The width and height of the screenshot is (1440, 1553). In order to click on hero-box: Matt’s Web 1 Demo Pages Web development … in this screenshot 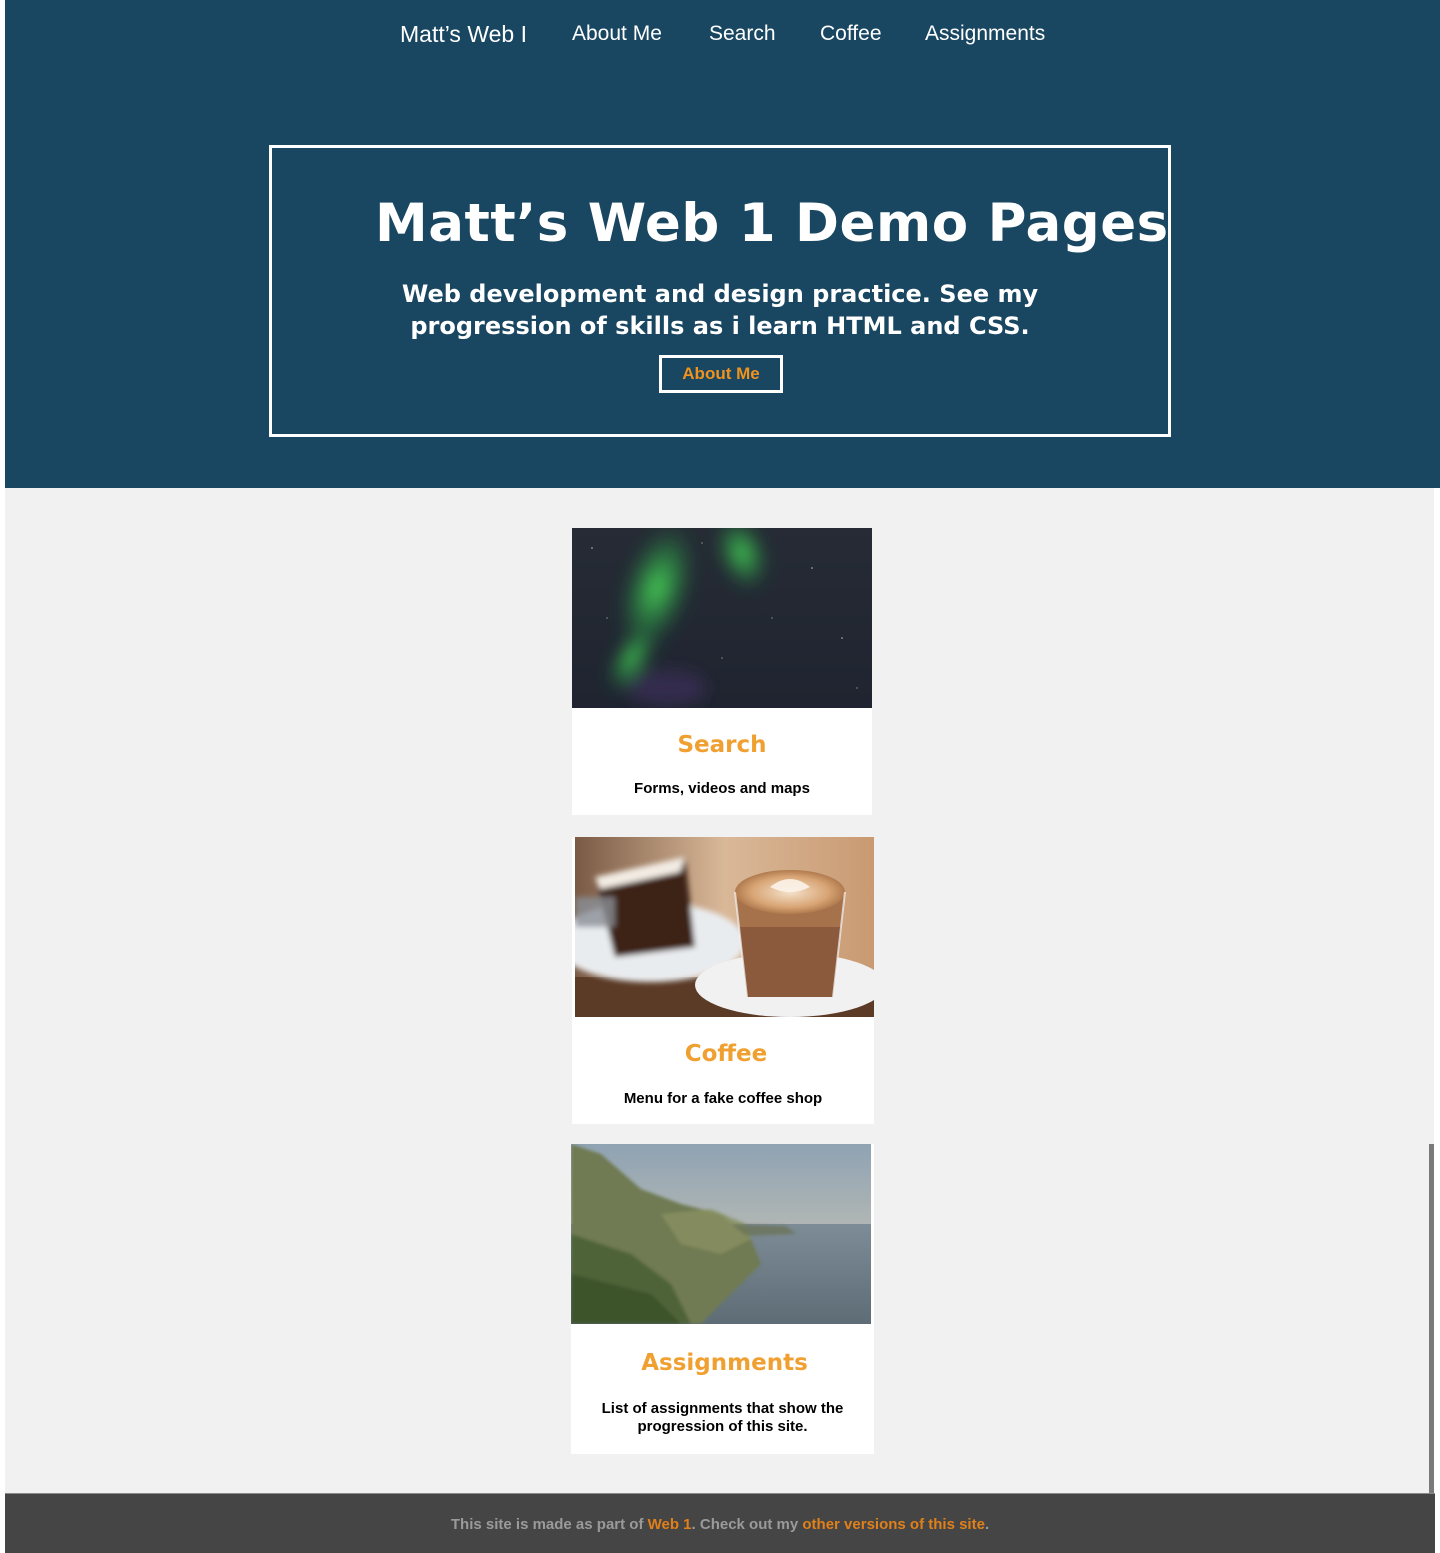, I will do `click(720, 291)`.